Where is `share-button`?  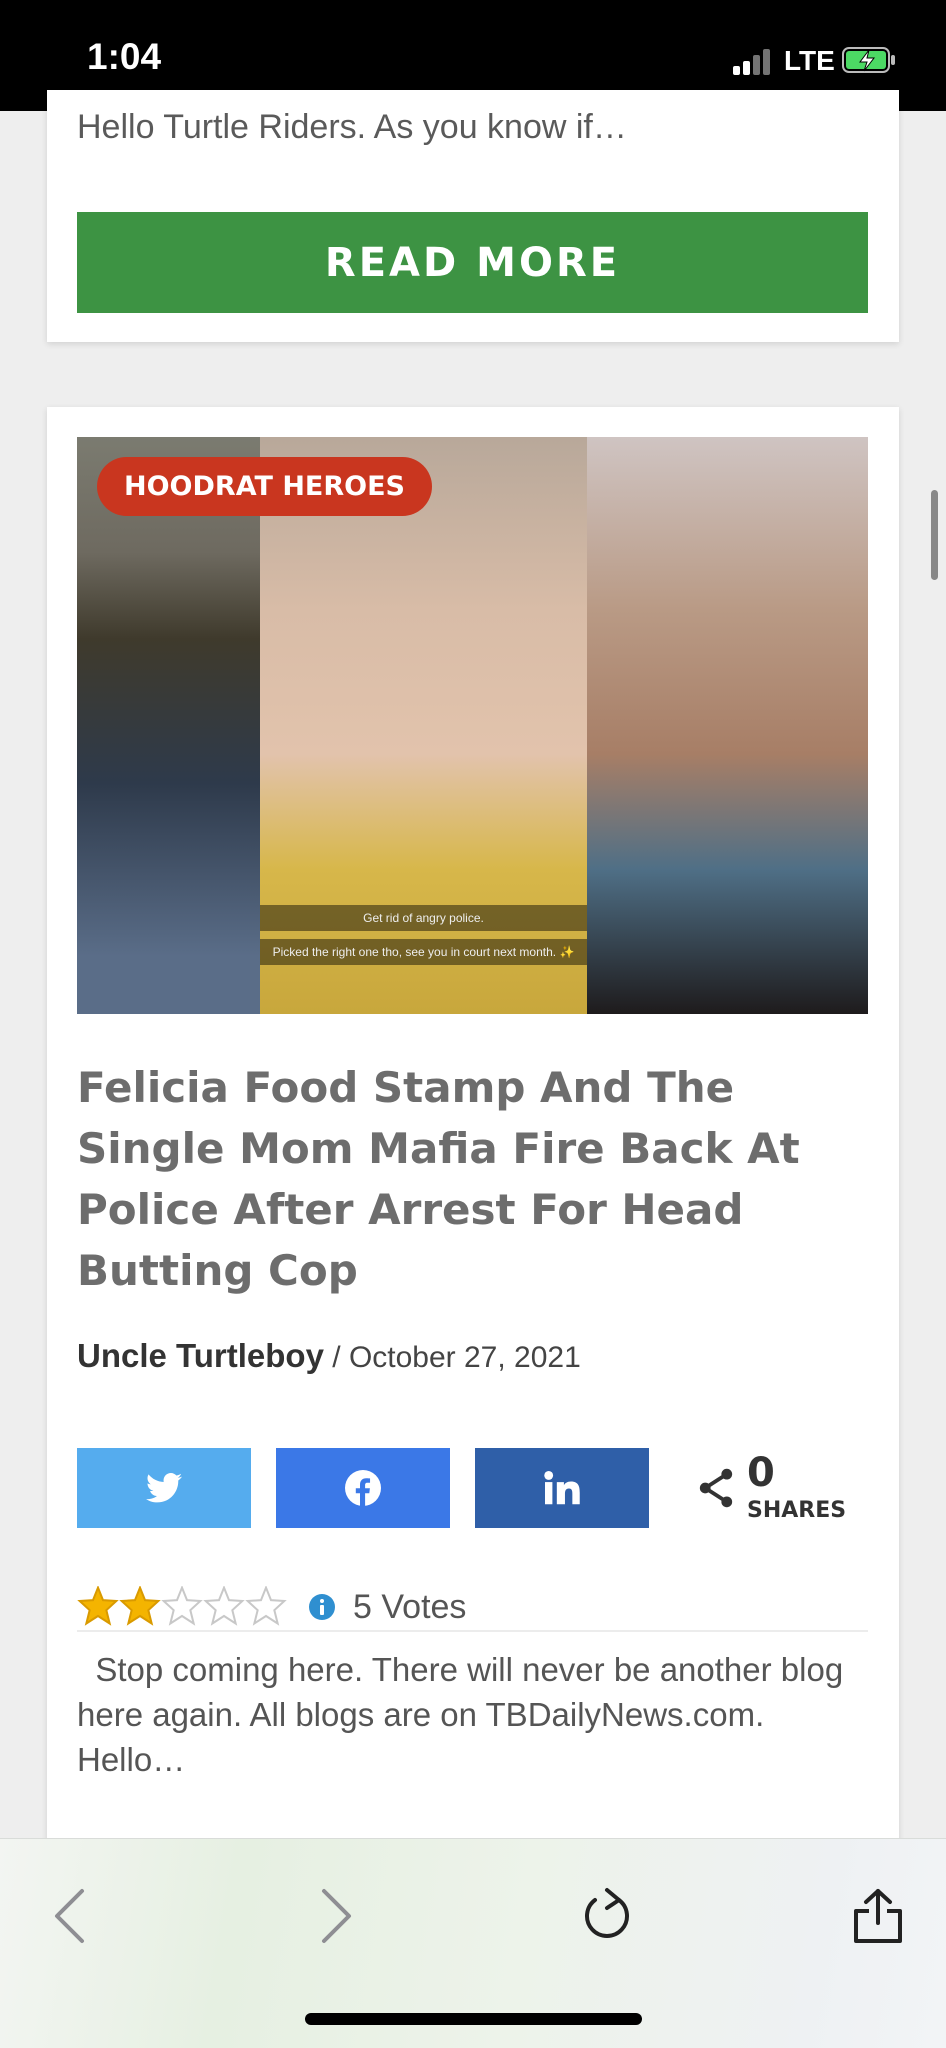
share-button is located at coordinates (878, 1916).